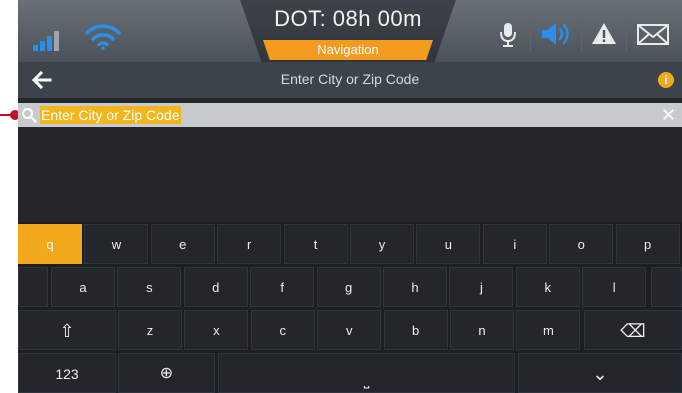 Image resolution: width=682 pixels, height=393 pixels. What do you see at coordinates (350, 115) in the screenshot?
I see `search-input: Enter City or Zip Code ✕` at bounding box center [350, 115].